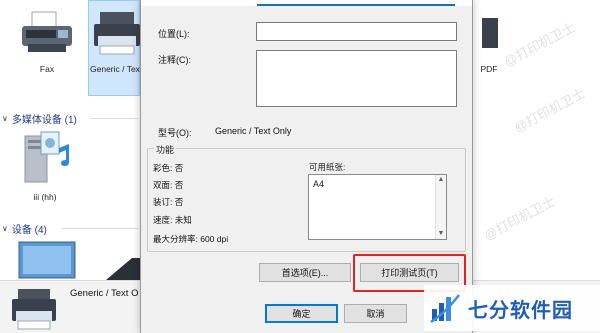 Image resolution: width=600 pixels, height=333 pixels. Describe the element at coordinates (375, 313) in the screenshot. I see `cancel-button: 取消` at that location.